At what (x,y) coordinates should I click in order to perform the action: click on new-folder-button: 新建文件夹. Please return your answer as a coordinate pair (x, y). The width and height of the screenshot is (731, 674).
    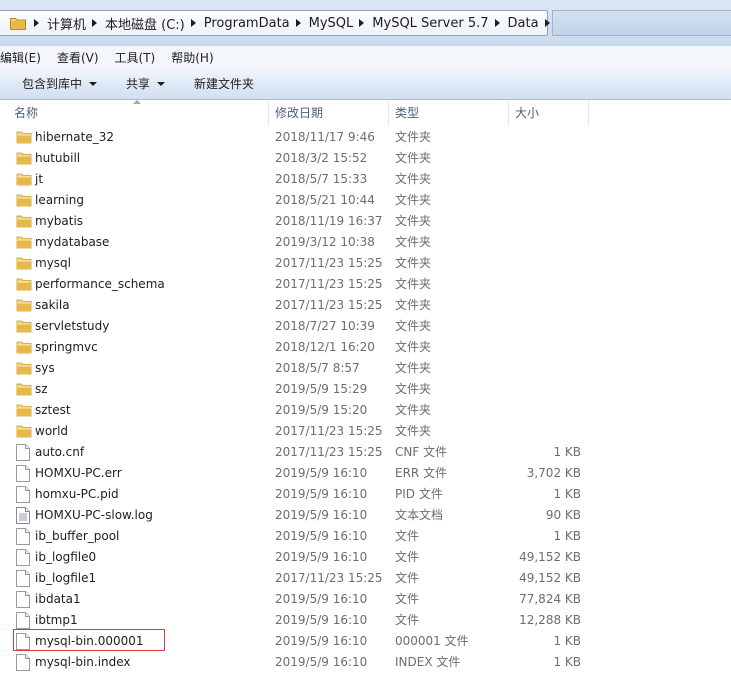
    Looking at the image, I should click on (224, 83).